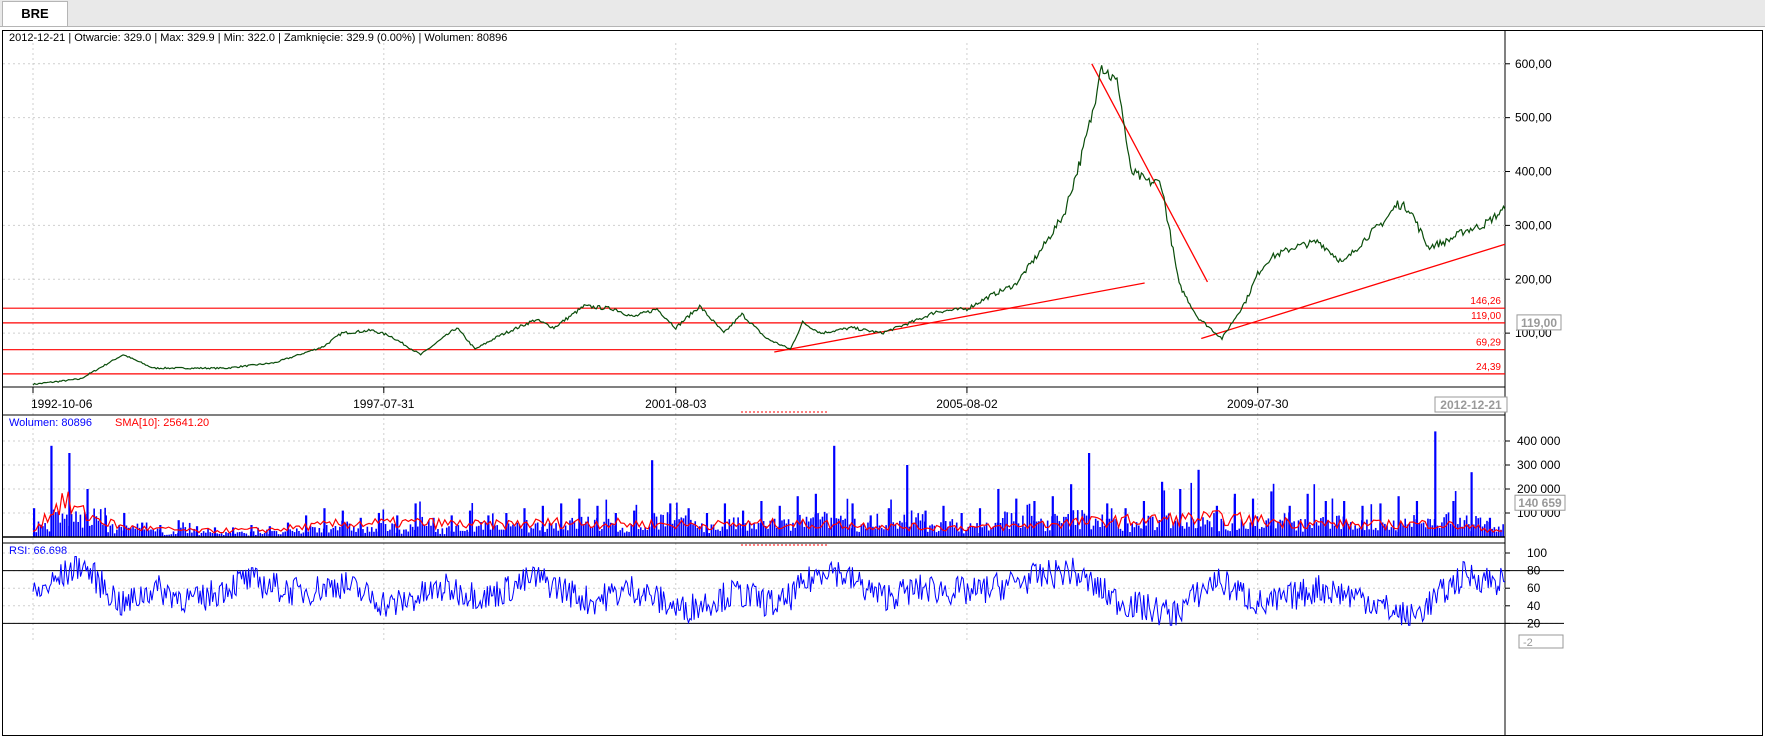 This screenshot has height=740, width=1765. Describe the element at coordinates (769, 591) in the screenshot. I see `rsi-line` at that location.